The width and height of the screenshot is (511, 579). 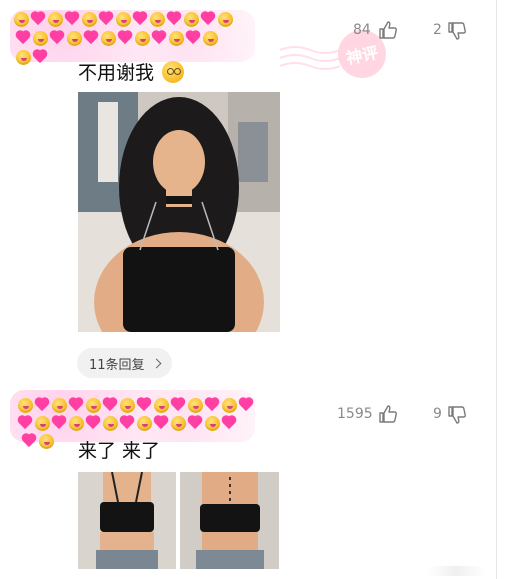 I want to click on comment-photo-front, so click(x=127, y=520).